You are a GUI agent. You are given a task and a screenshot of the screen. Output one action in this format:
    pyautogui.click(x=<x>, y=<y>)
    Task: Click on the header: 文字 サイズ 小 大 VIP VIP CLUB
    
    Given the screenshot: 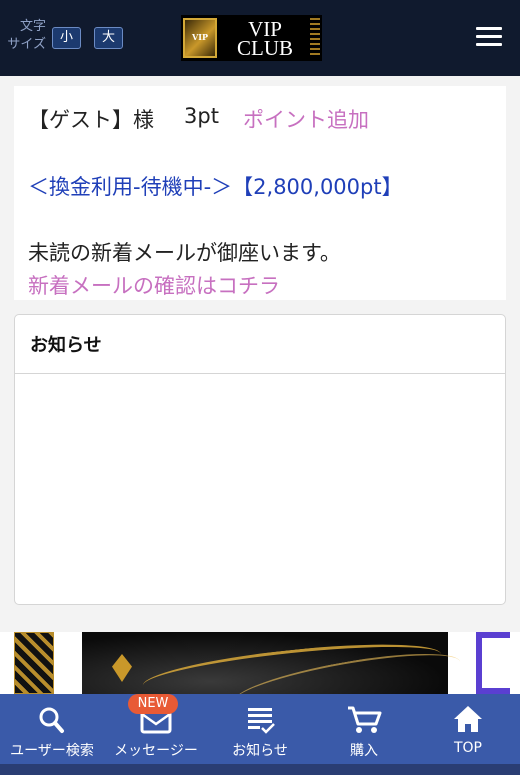 What is the action you would take?
    pyautogui.click(x=260, y=38)
    